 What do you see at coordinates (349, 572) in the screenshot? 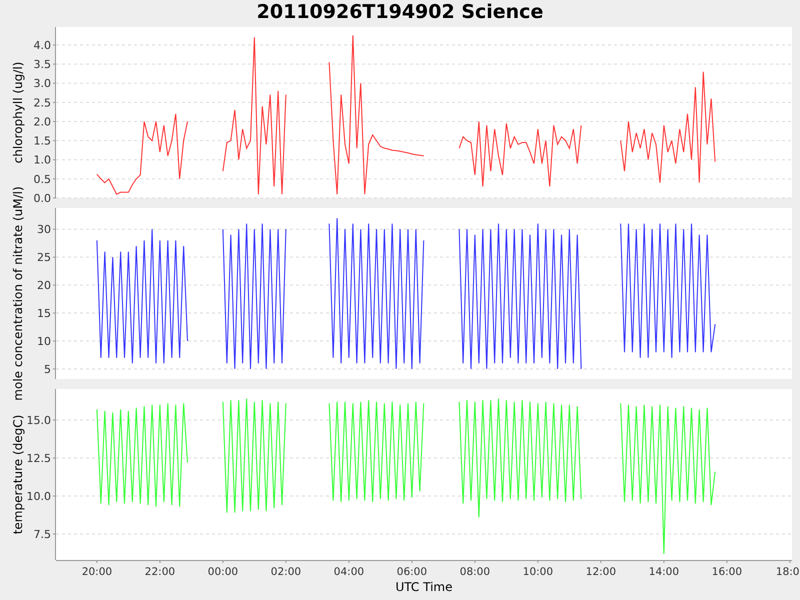
I see `tick-label: 04:00` at bounding box center [349, 572].